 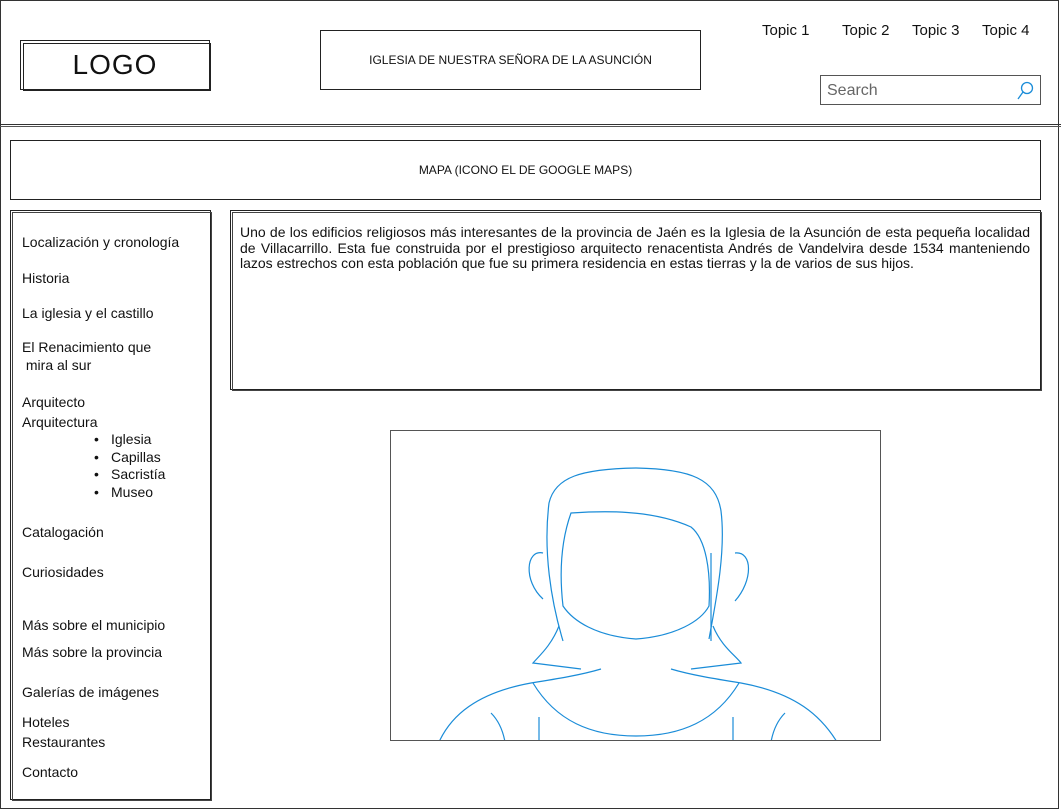 I want to click on nav-topic-3: Topic 3, so click(x=936, y=30).